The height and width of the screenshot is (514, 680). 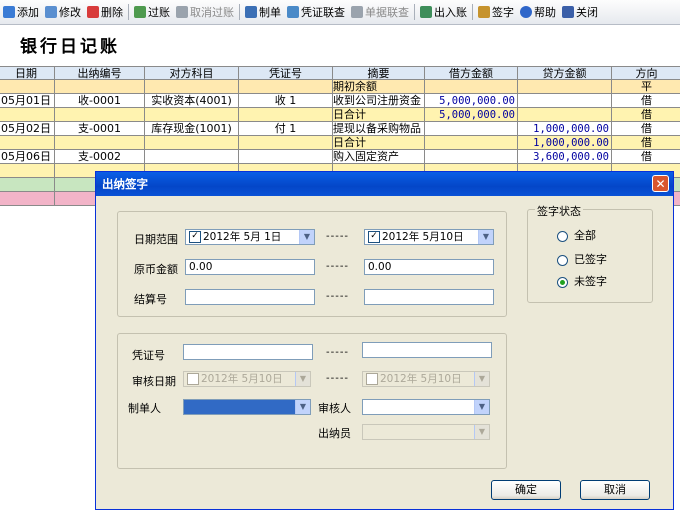 What do you see at coordinates (374, 237) in the screenshot?
I see `date-to-checkbox: ✓` at bounding box center [374, 237].